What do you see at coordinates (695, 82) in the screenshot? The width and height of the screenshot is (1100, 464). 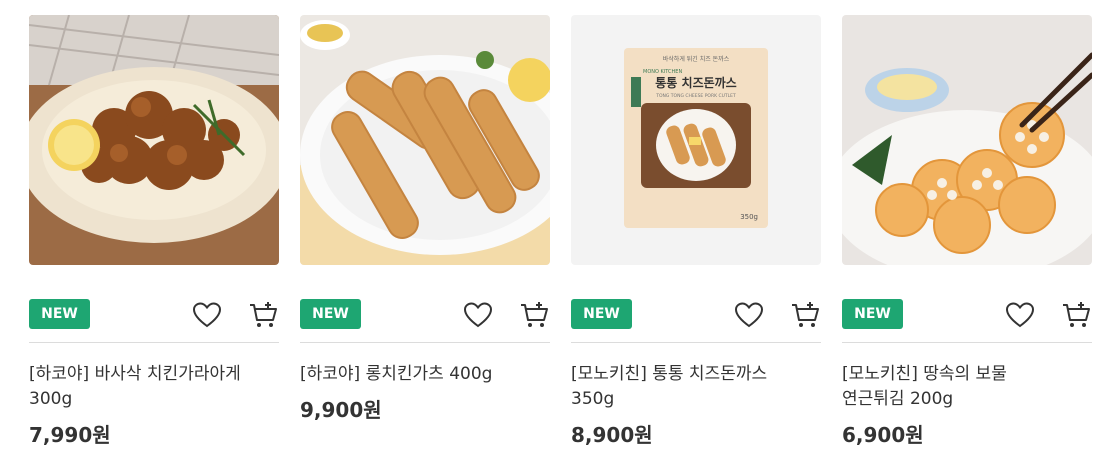 I see `package-title: 통통 치즈돈까스` at bounding box center [695, 82].